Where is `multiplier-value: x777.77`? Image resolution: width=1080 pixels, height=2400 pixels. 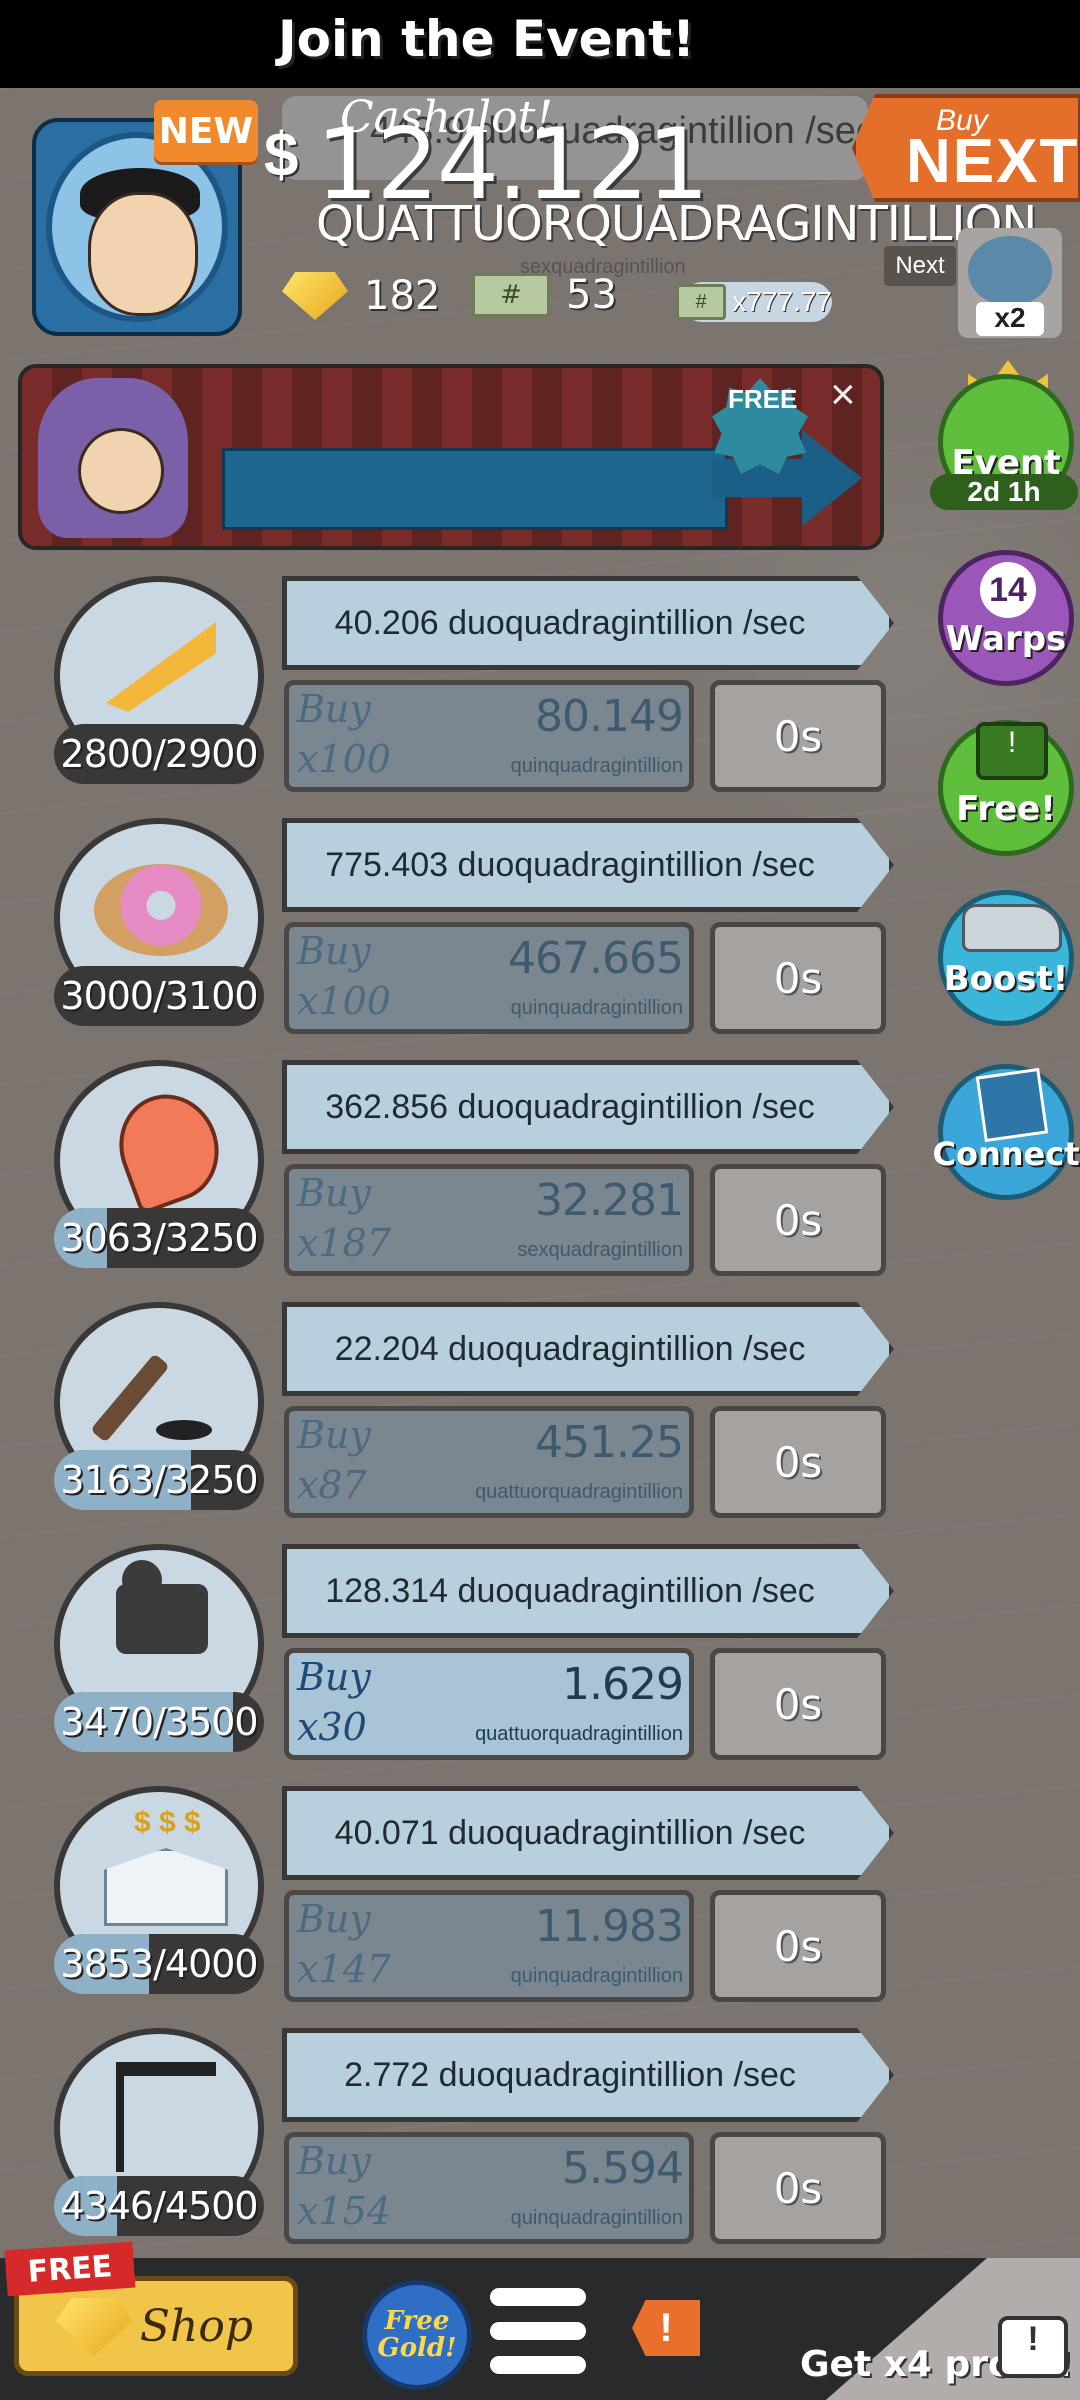 multiplier-value: x777.77 is located at coordinates (782, 301).